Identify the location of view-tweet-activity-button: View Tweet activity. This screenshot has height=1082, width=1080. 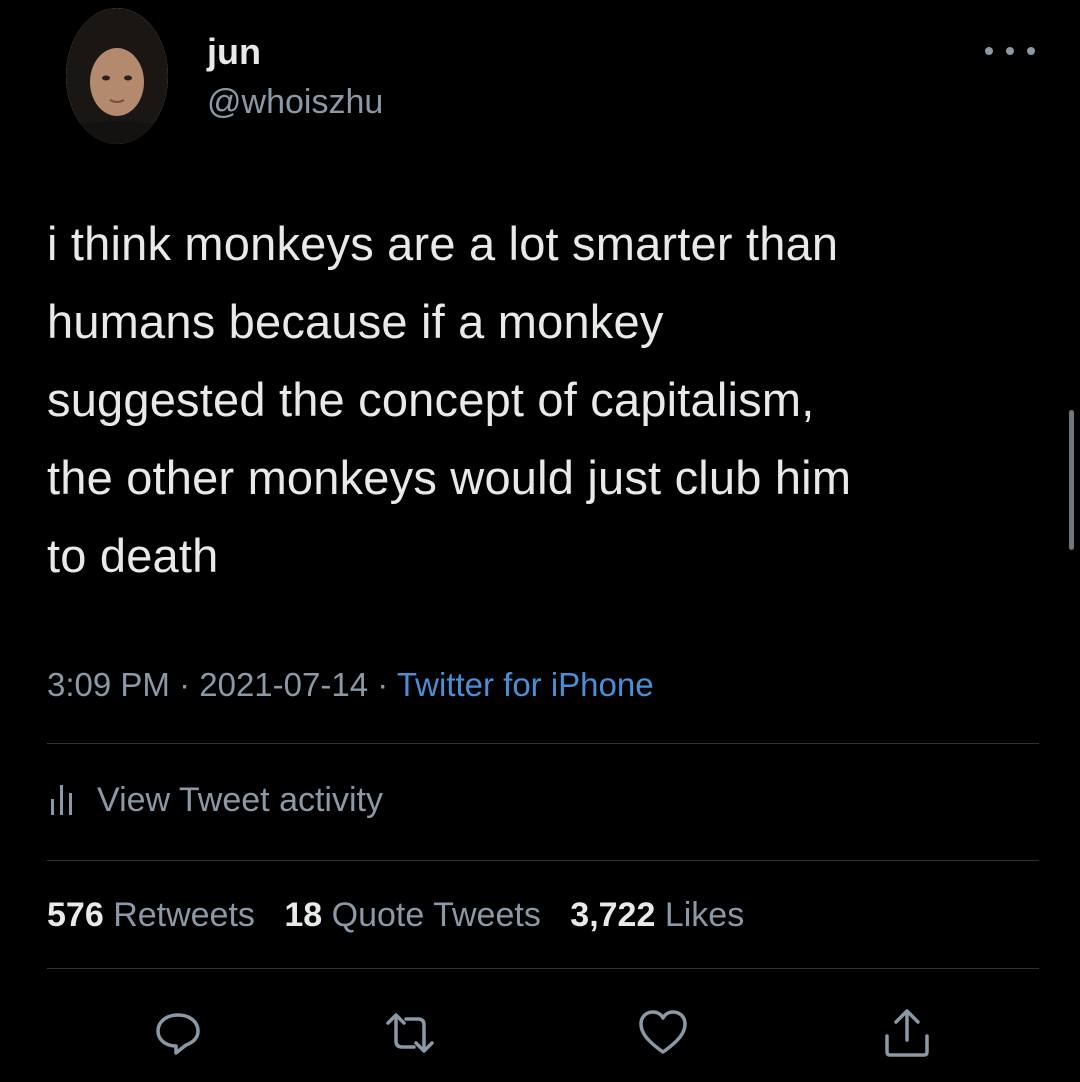
(215, 800).